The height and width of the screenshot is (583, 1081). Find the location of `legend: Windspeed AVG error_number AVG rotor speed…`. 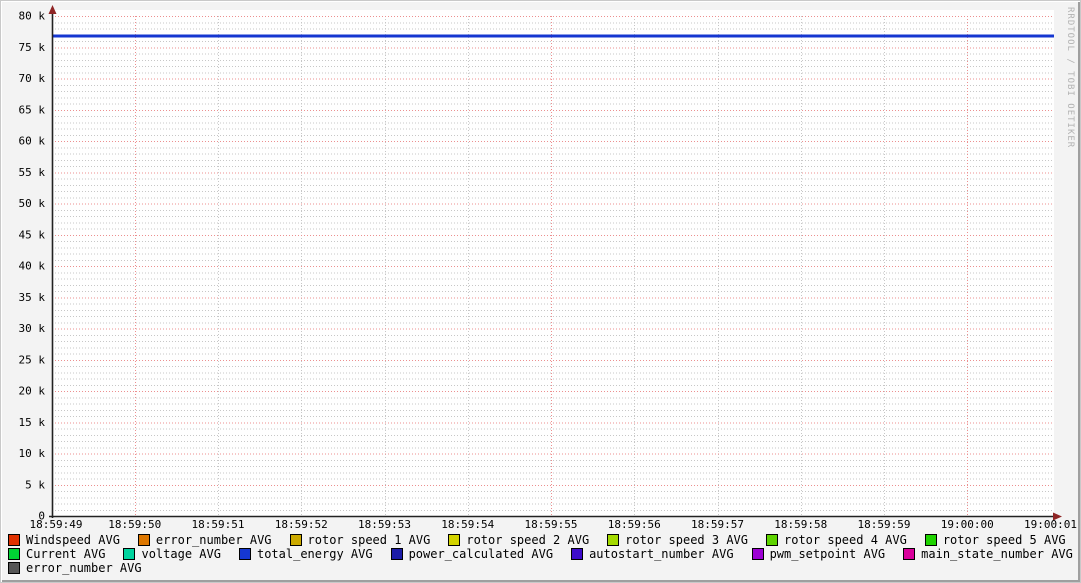

legend: Windspeed AVG error_number AVG rotor speed… is located at coordinates (543, 554).